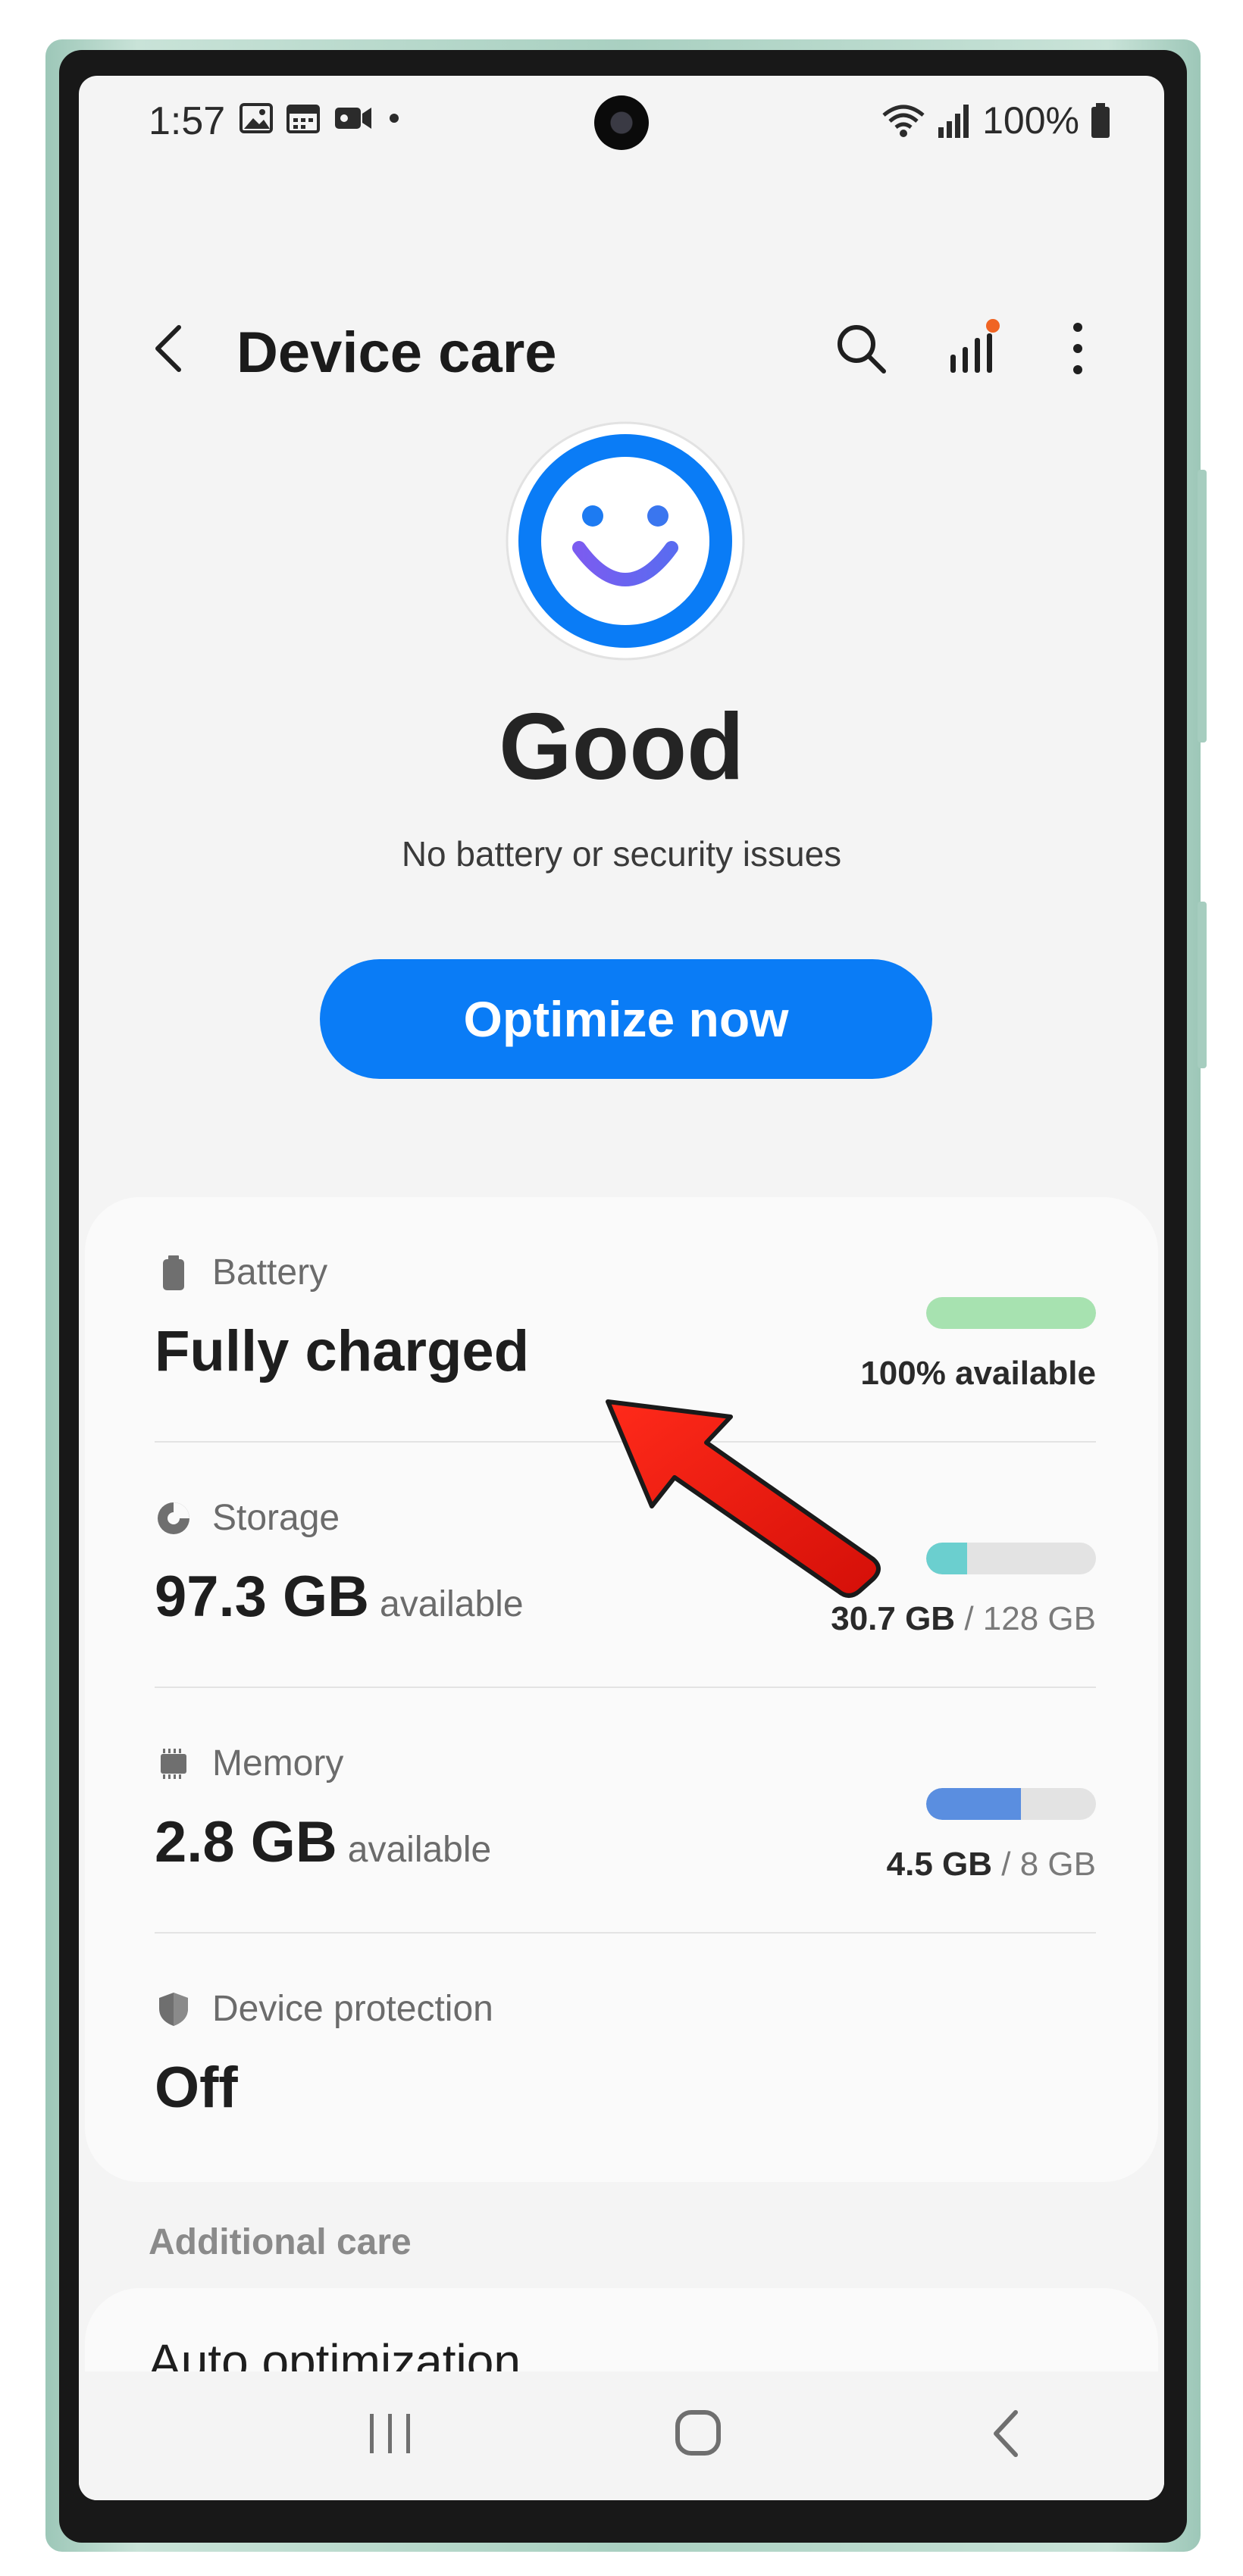 The height and width of the screenshot is (2576, 1243). What do you see at coordinates (353, 118) in the screenshot?
I see `video-icon` at bounding box center [353, 118].